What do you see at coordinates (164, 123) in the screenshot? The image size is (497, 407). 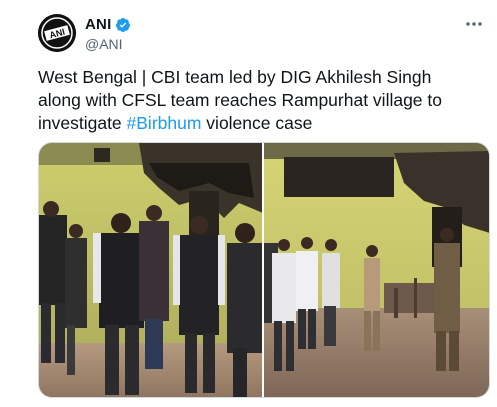 I see `hashtag-link: #Birbhum` at bounding box center [164, 123].